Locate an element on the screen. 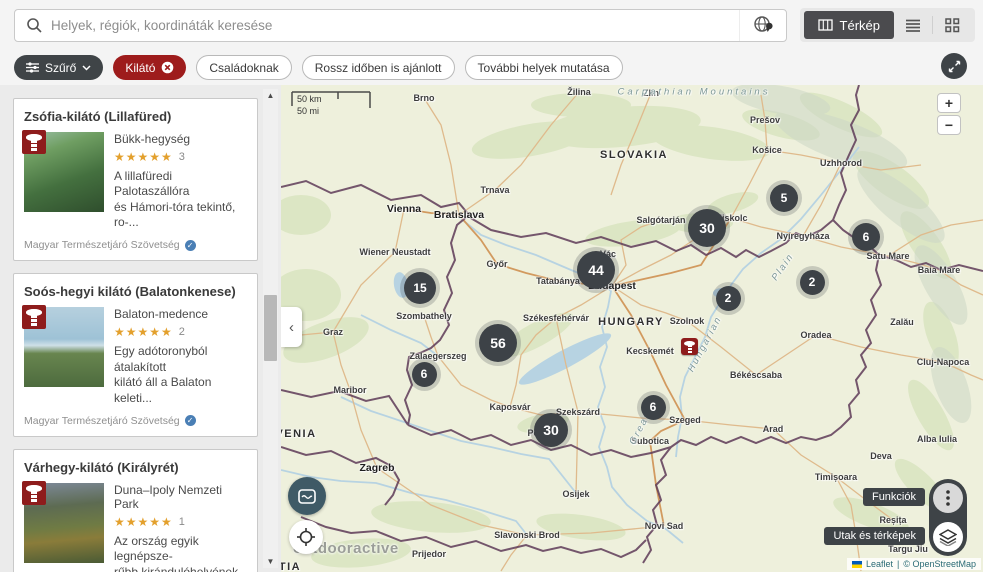 Image resolution: width=983 pixels, height=572 pixels. scrollbar-thumb is located at coordinates (270, 328).